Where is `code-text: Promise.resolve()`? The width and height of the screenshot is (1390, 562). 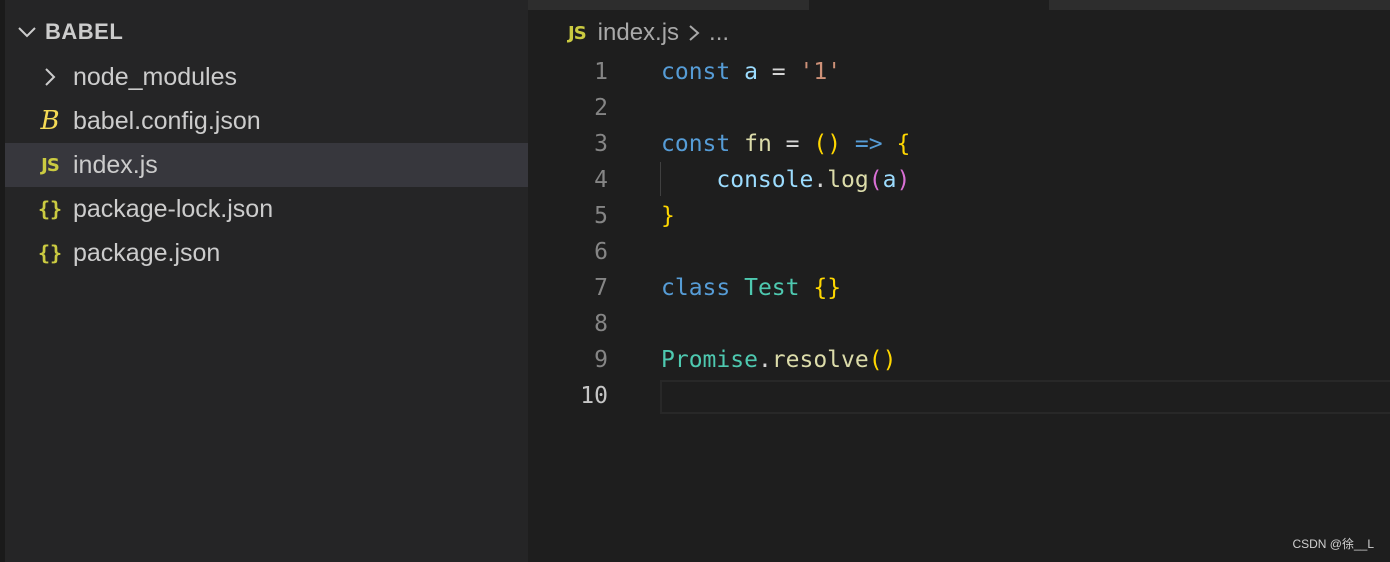 code-text: Promise.resolve() is located at coordinates (778, 360).